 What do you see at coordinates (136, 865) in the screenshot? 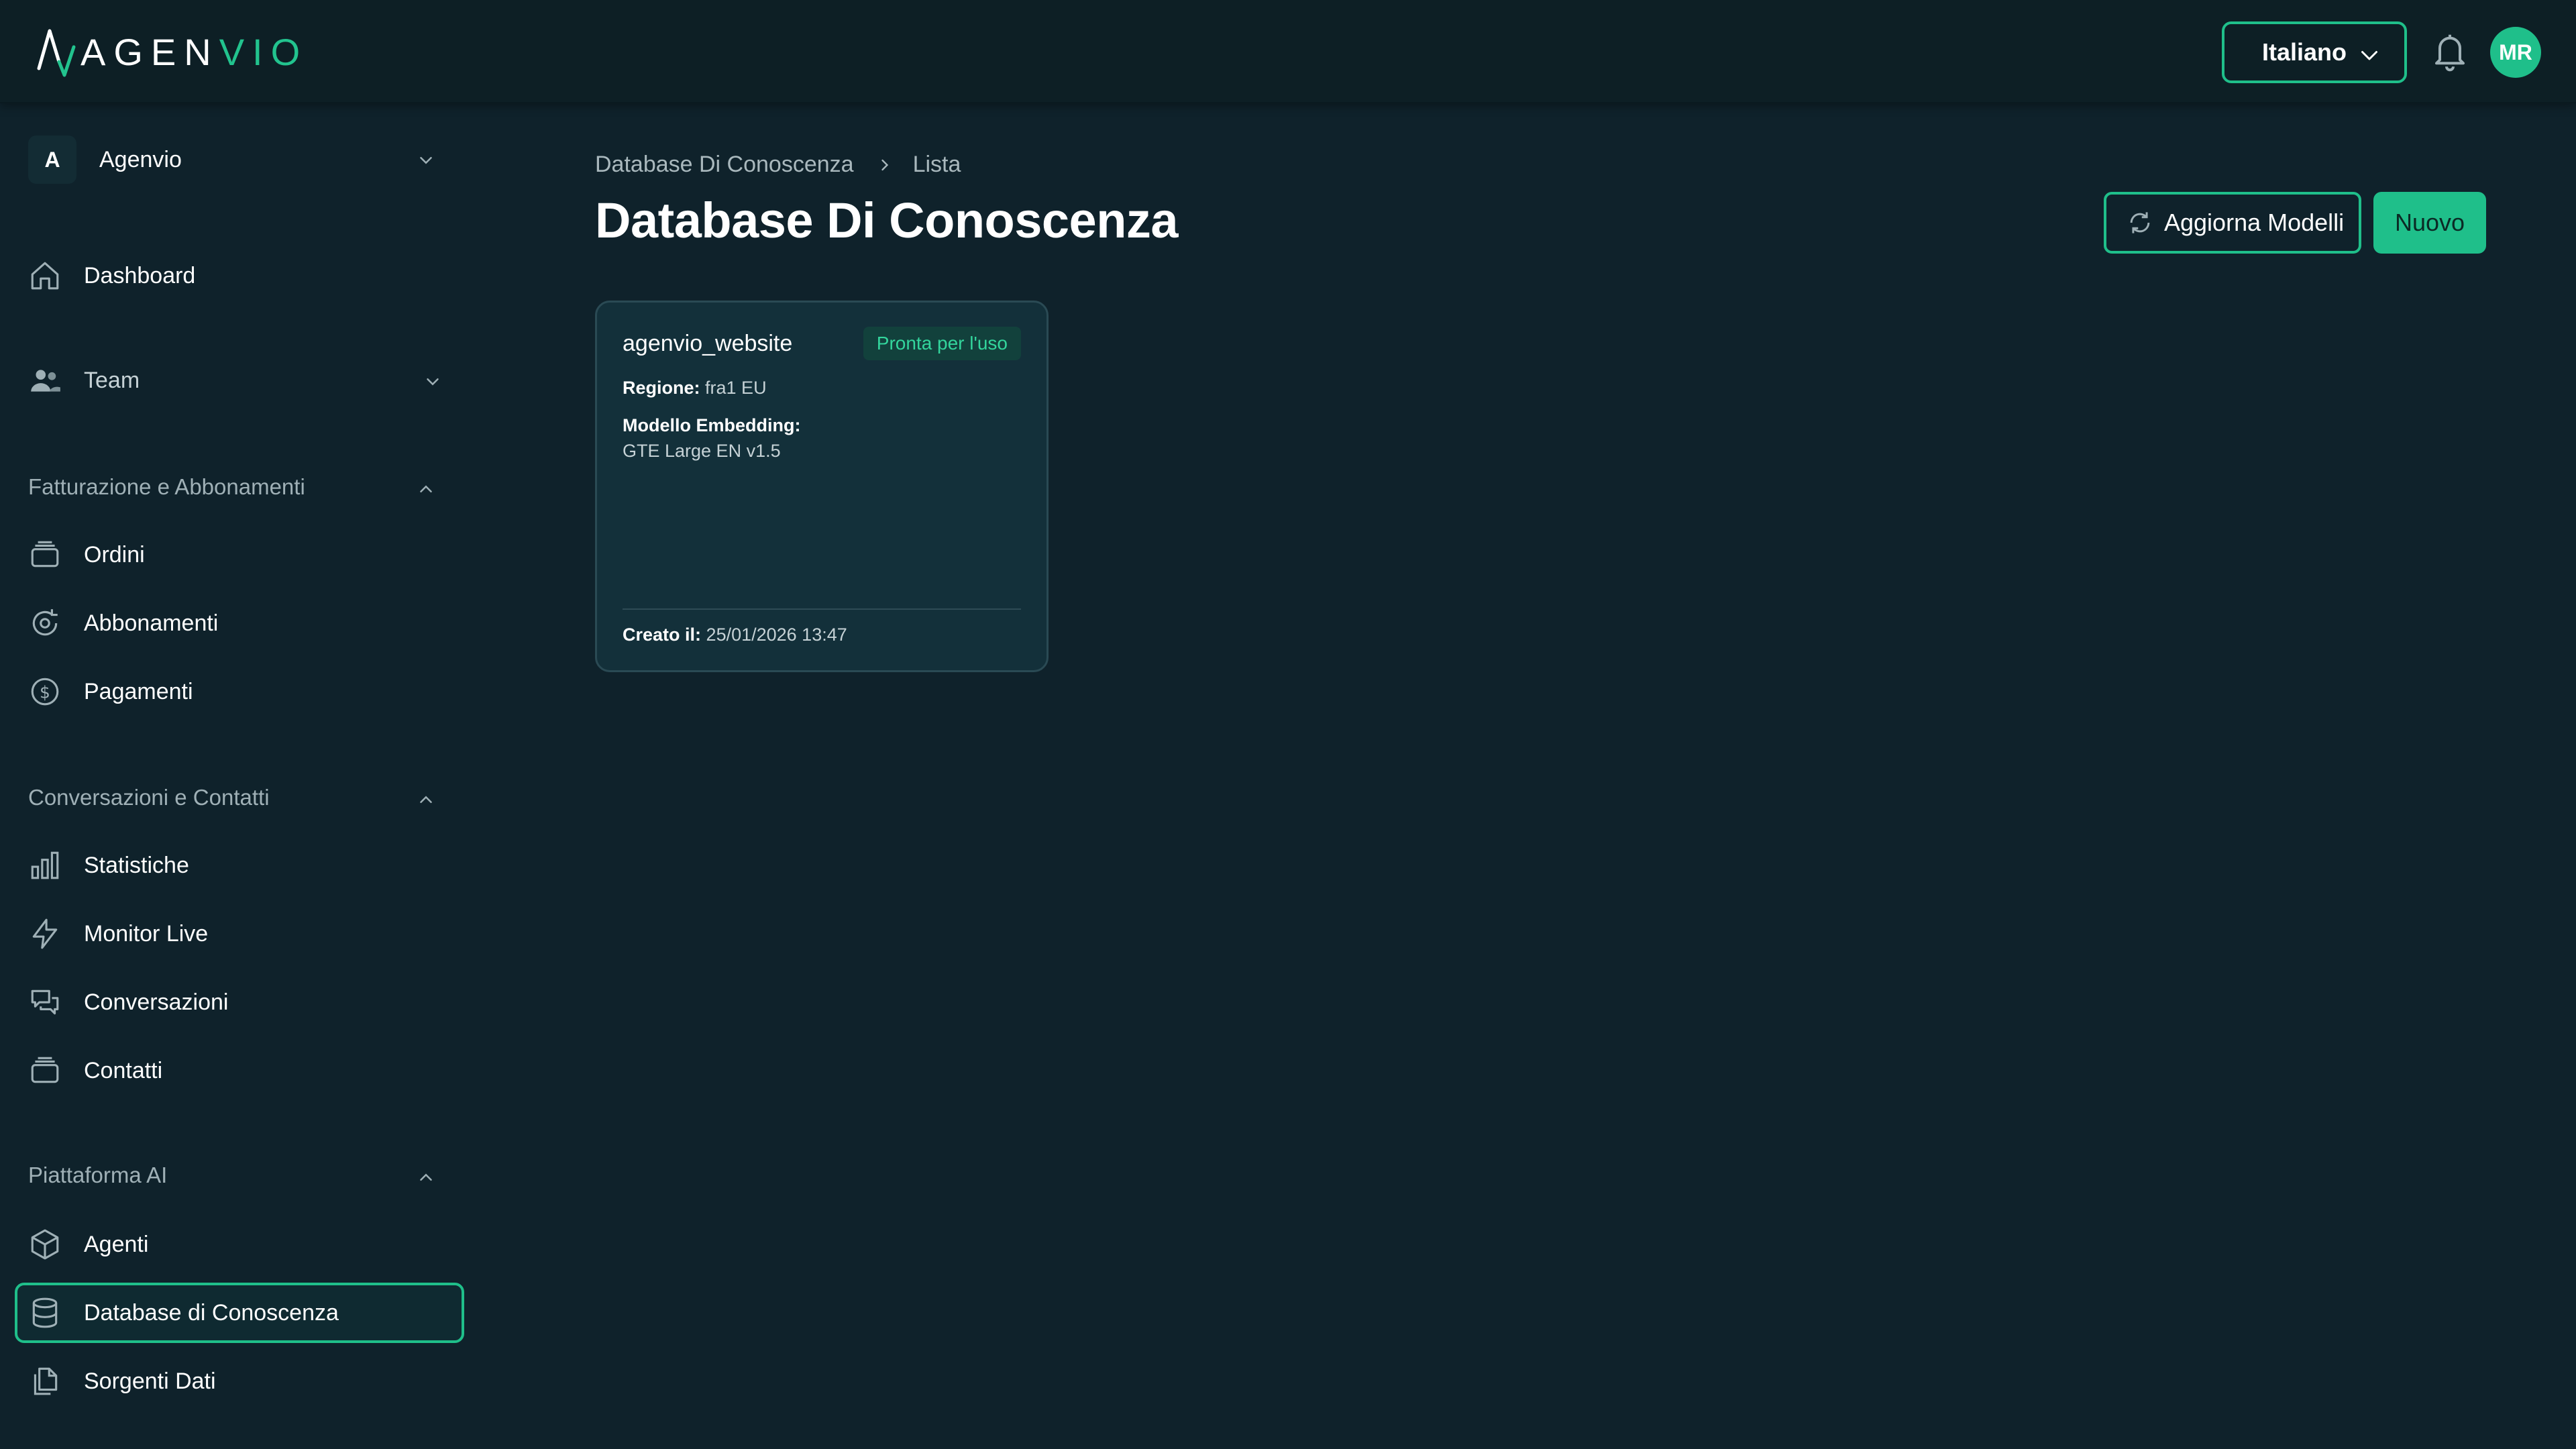
I see `sidebar-item-label: Statistiche` at bounding box center [136, 865].